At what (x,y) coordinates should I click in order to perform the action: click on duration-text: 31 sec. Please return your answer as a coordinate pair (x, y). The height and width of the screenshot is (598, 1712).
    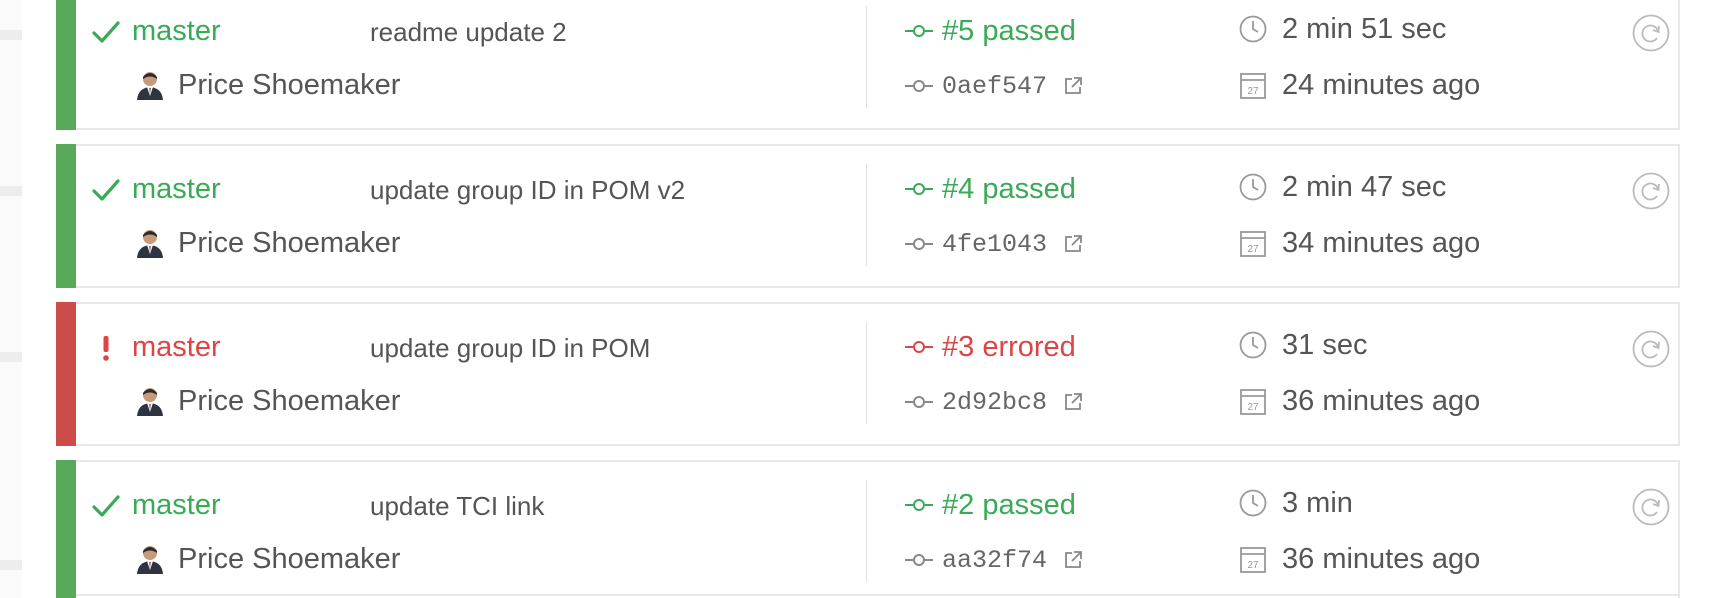
    Looking at the image, I should click on (1325, 345).